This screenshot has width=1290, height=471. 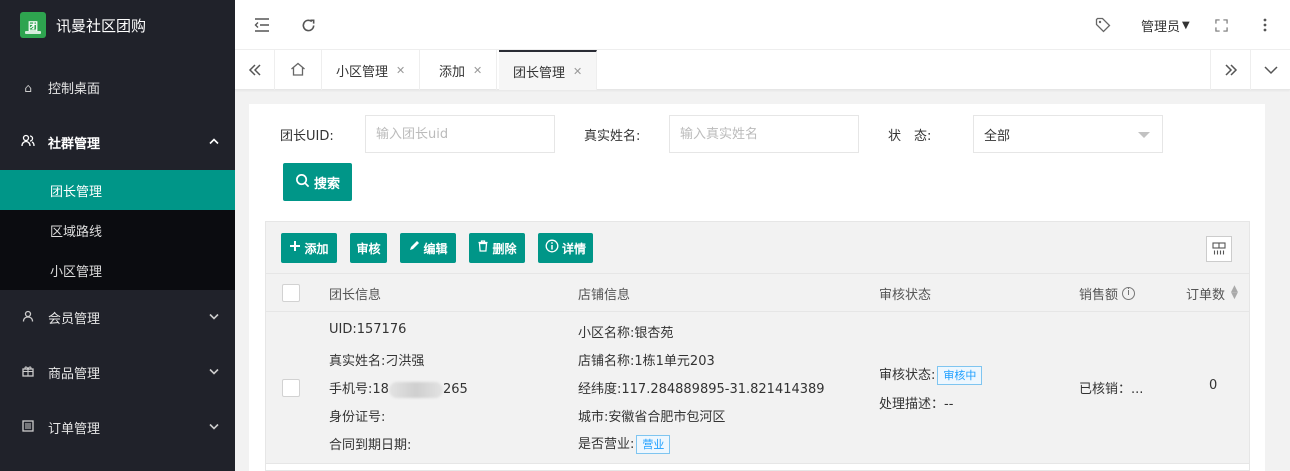 I want to click on brand-logo-text: 团, so click(x=33, y=27).